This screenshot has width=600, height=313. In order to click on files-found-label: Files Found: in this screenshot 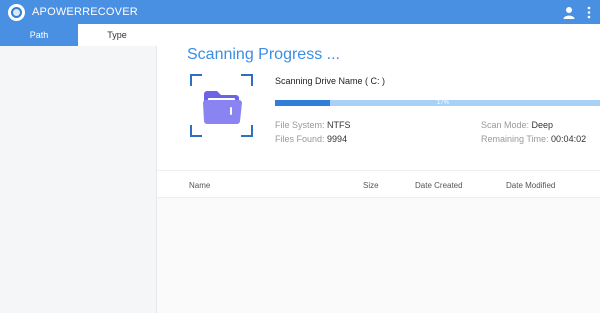, I will do `click(300, 139)`.